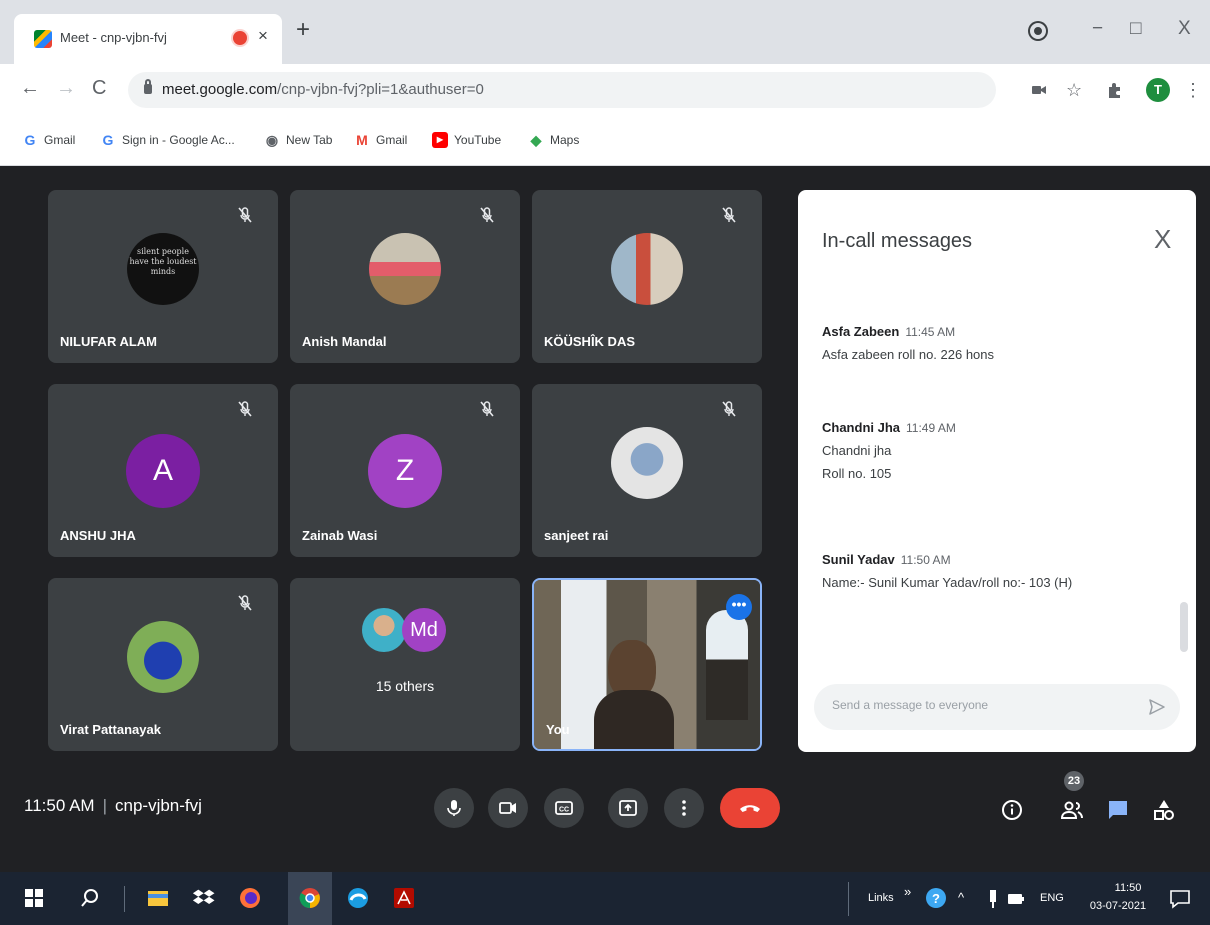  What do you see at coordinates (310, 898) in the screenshot?
I see `chrome-icon` at bounding box center [310, 898].